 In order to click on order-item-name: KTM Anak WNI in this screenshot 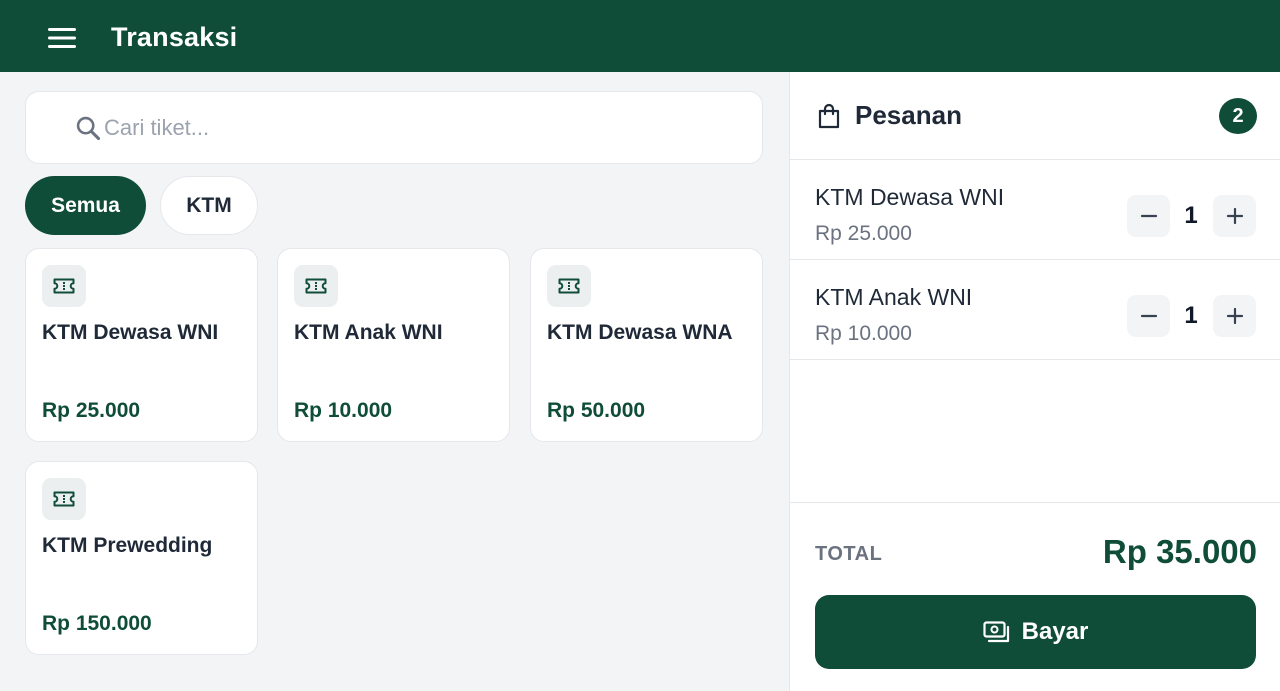, I will do `click(894, 297)`.